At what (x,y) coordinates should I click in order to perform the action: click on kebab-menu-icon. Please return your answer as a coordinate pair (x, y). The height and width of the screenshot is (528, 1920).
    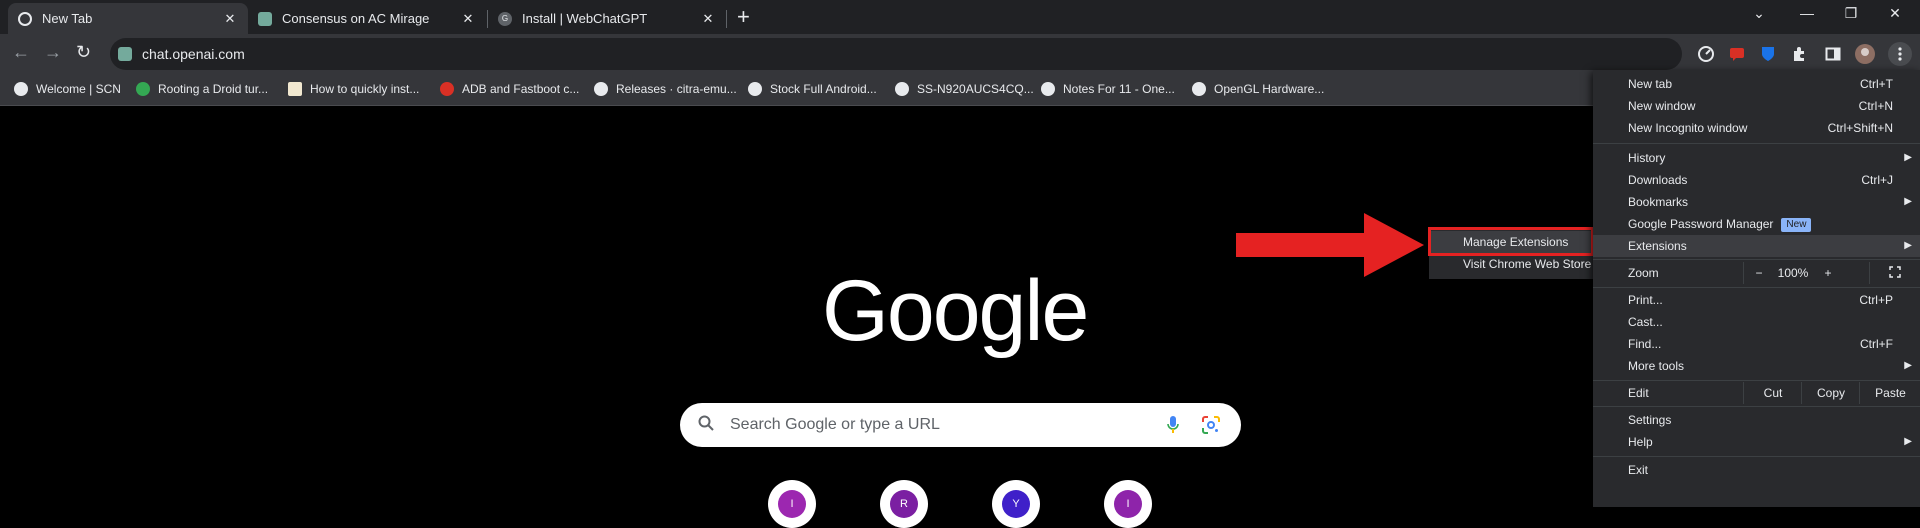
    Looking at the image, I should click on (1900, 54).